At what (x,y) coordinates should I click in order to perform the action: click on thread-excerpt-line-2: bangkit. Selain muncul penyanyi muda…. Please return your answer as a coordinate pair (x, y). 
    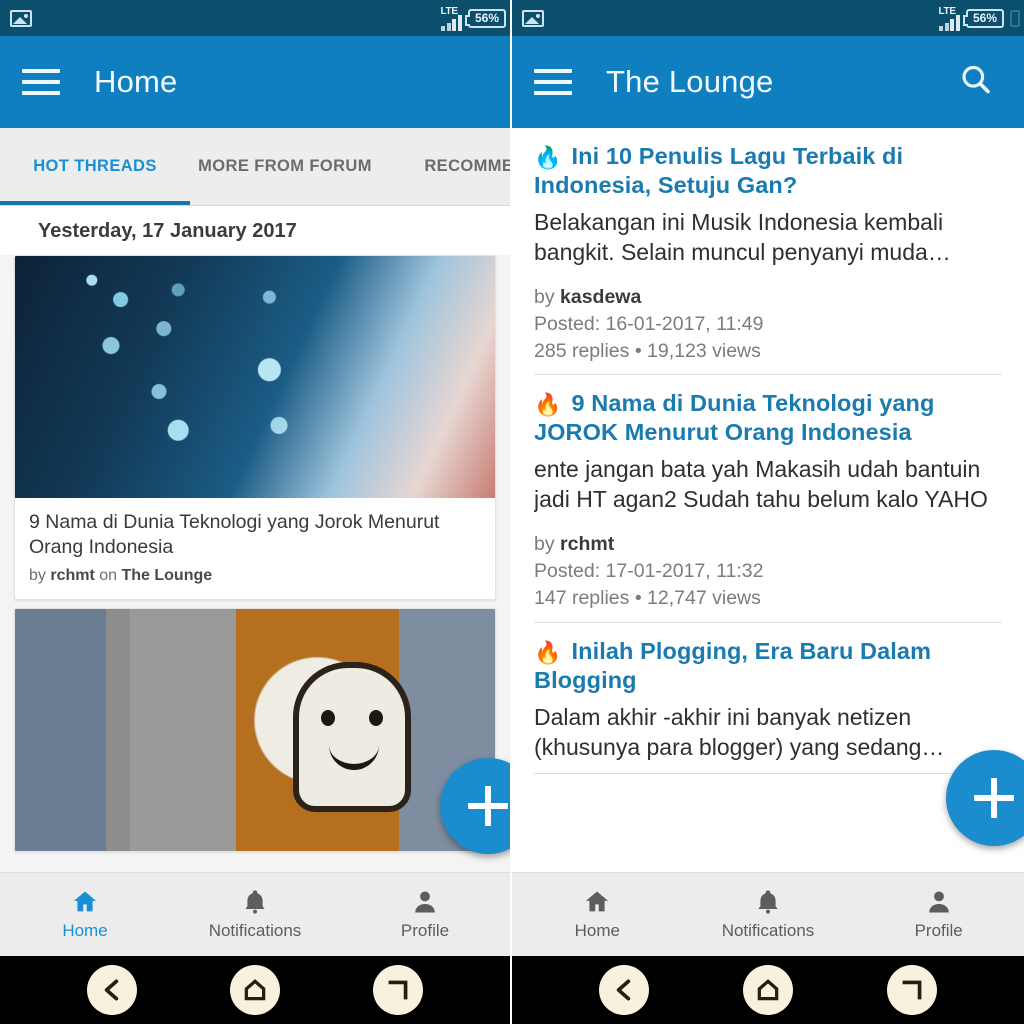
    Looking at the image, I should click on (742, 251).